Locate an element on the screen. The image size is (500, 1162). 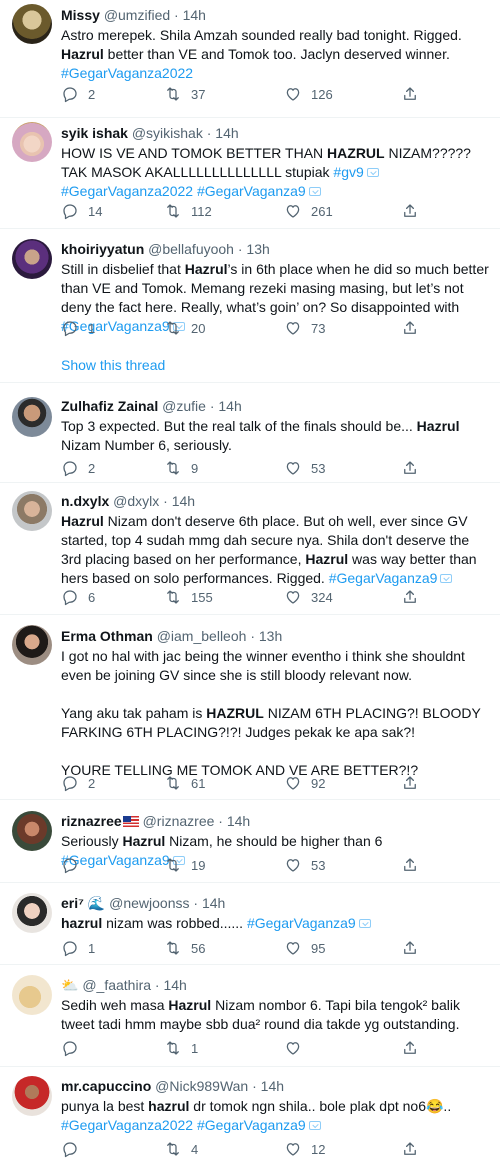
user-handle: @Nick989Wan is located at coordinates (201, 1086).